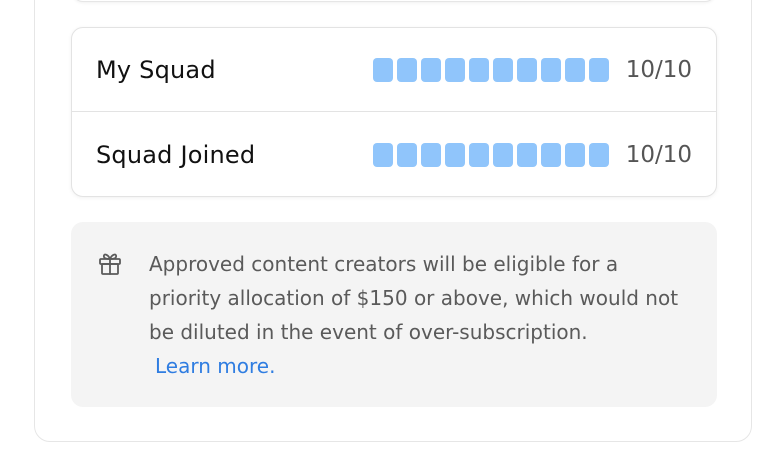 This screenshot has width=768, height=450. Describe the element at coordinates (110, 263) in the screenshot. I see `gift-icon` at that location.